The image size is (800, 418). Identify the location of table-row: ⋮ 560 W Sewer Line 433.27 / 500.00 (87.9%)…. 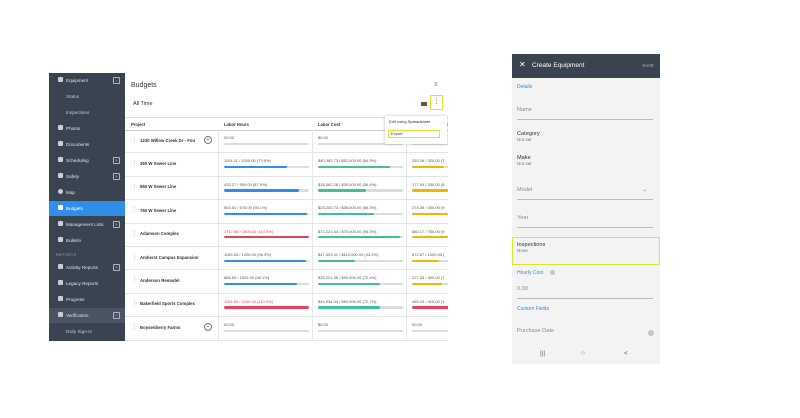
(286, 188).